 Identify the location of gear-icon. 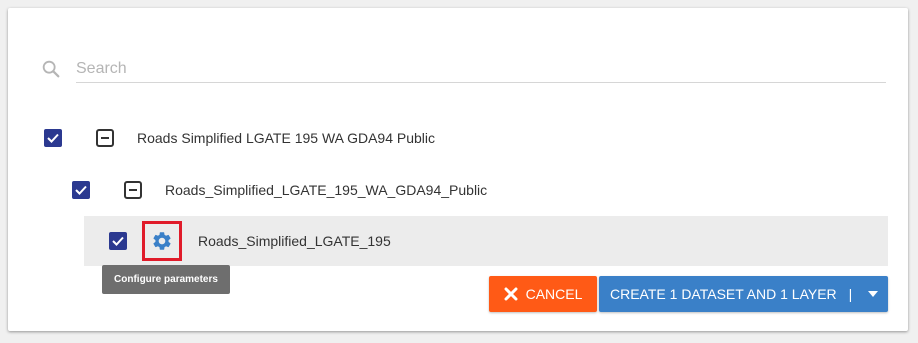
(162, 241).